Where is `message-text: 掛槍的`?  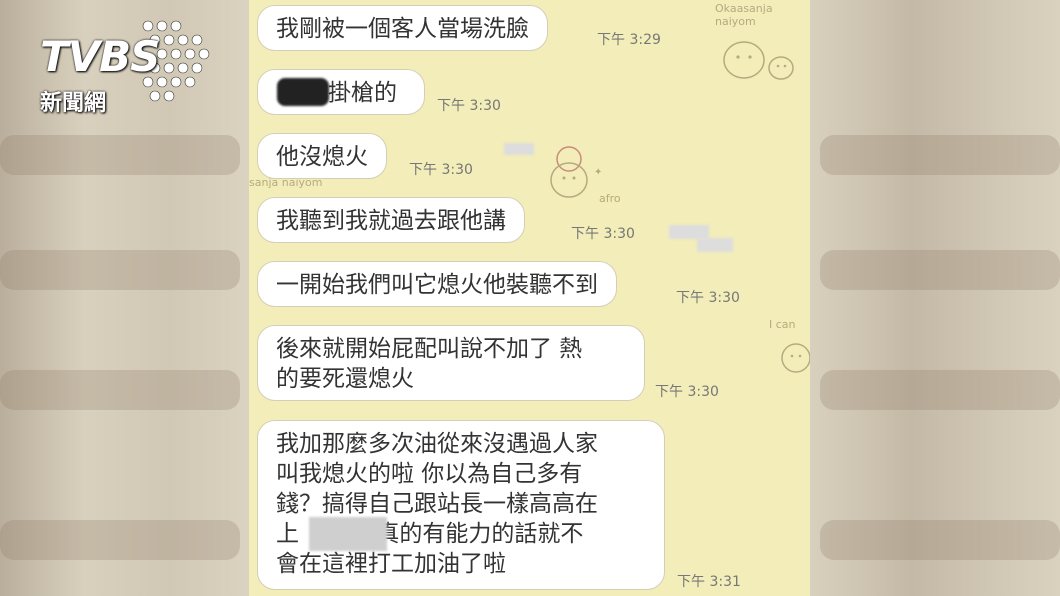 message-text: 掛槍的 is located at coordinates (362, 93).